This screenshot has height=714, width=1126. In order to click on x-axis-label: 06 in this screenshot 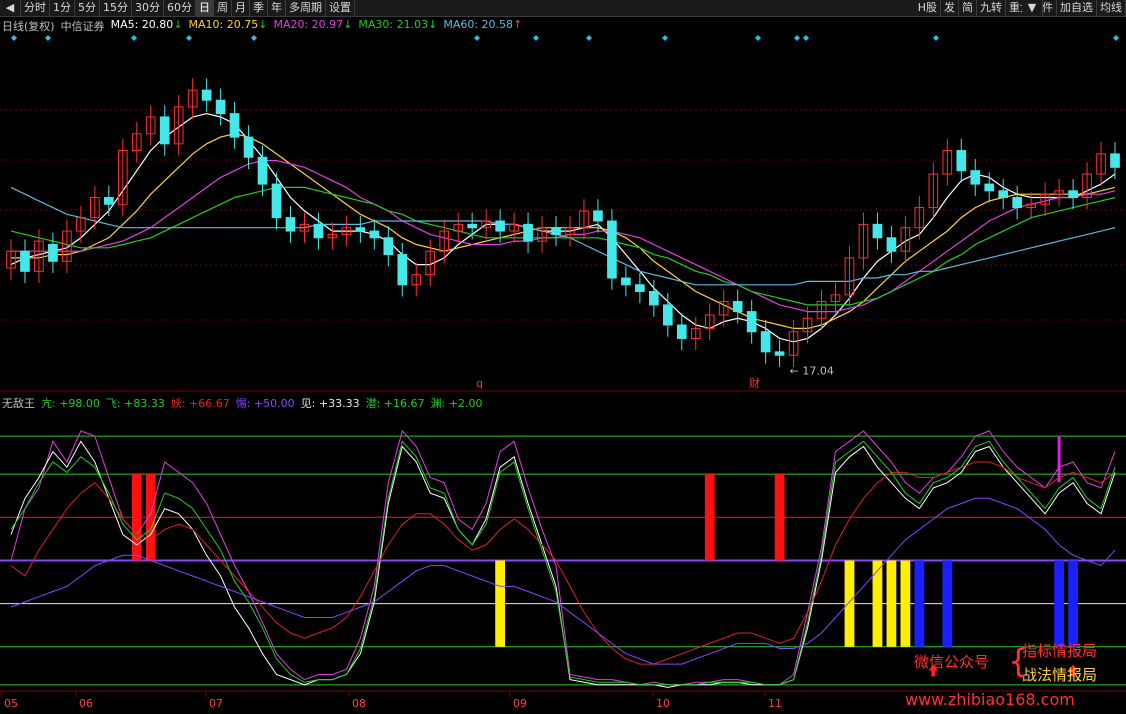, I will do `click(86, 703)`.